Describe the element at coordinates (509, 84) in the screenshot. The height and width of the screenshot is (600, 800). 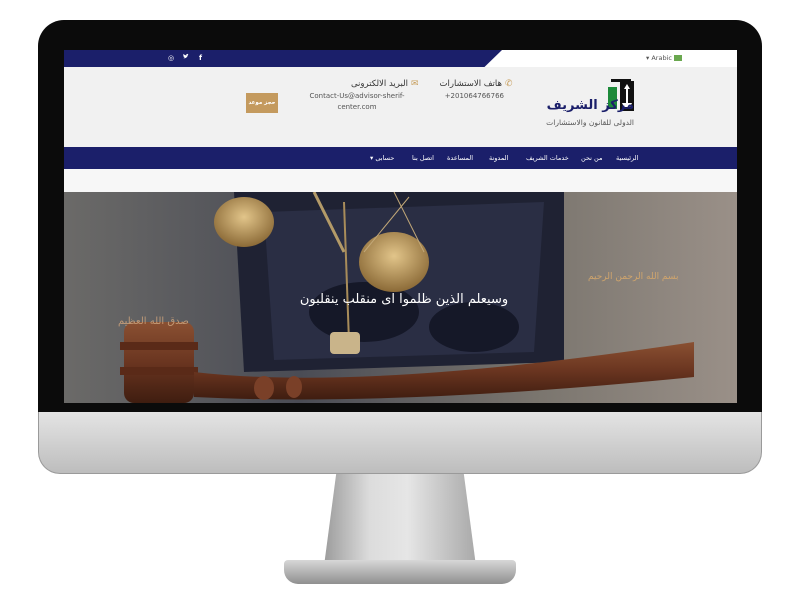
I see `phone-icon: ✆` at that location.